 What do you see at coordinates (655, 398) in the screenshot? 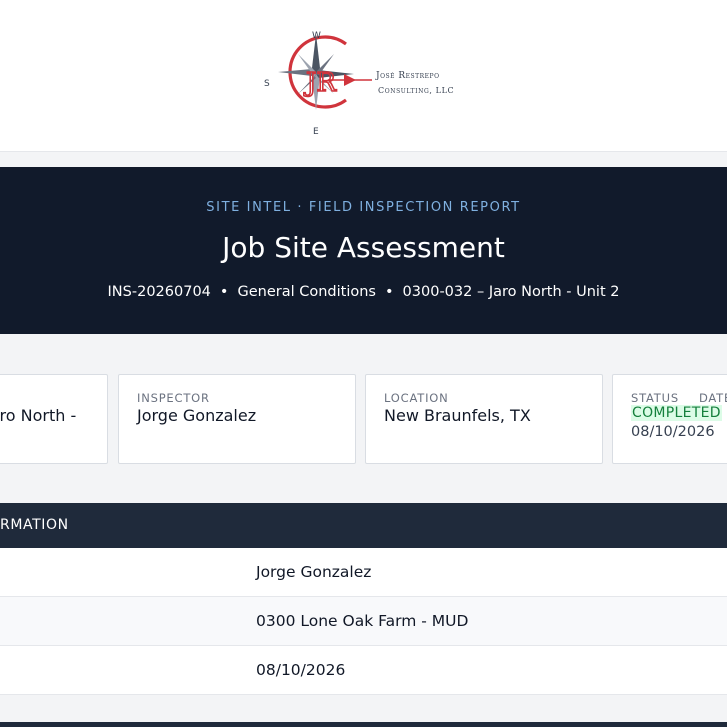
I see `status-label-text: STATUS` at bounding box center [655, 398].